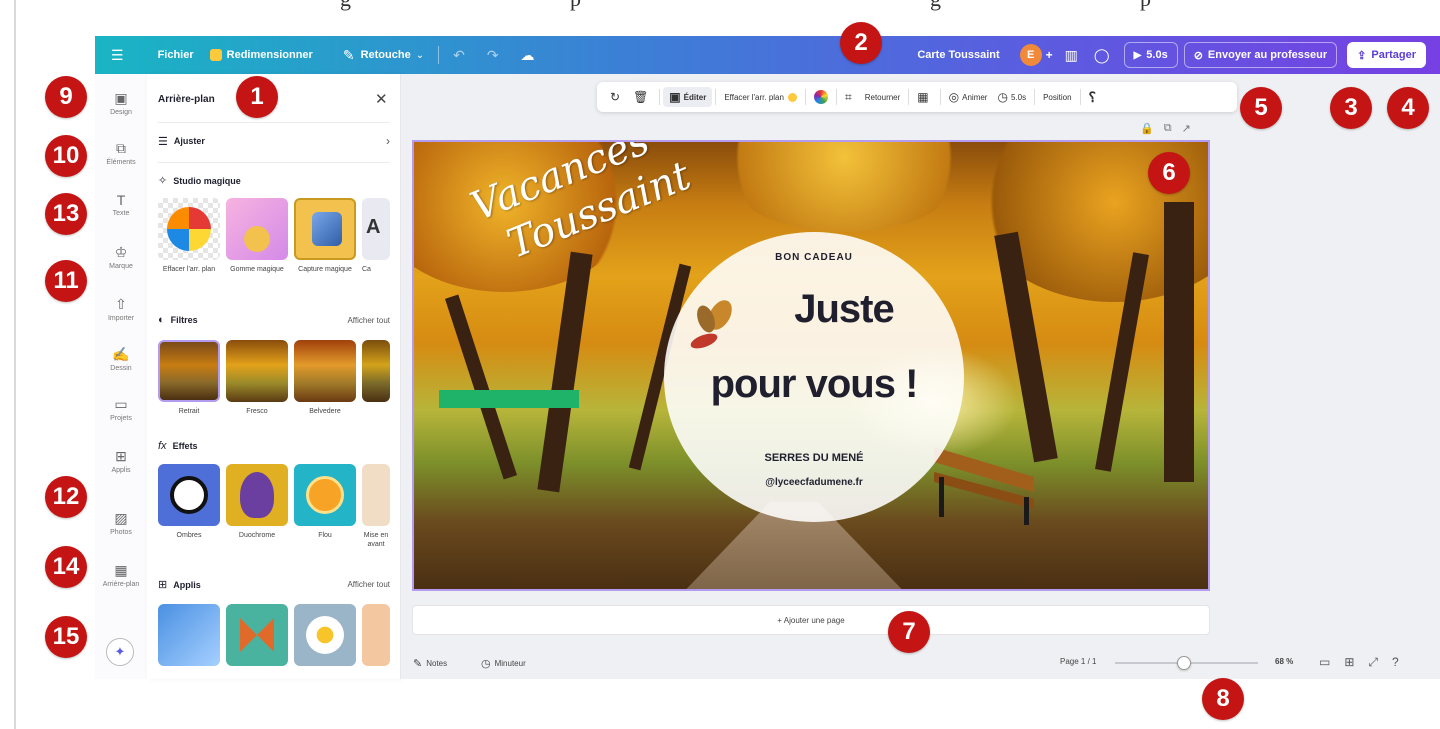 The height and width of the screenshot is (729, 1440). Describe the element at coordinates (121, 304) in the screenshot. I see `upload-icon: ⇧` at that location.